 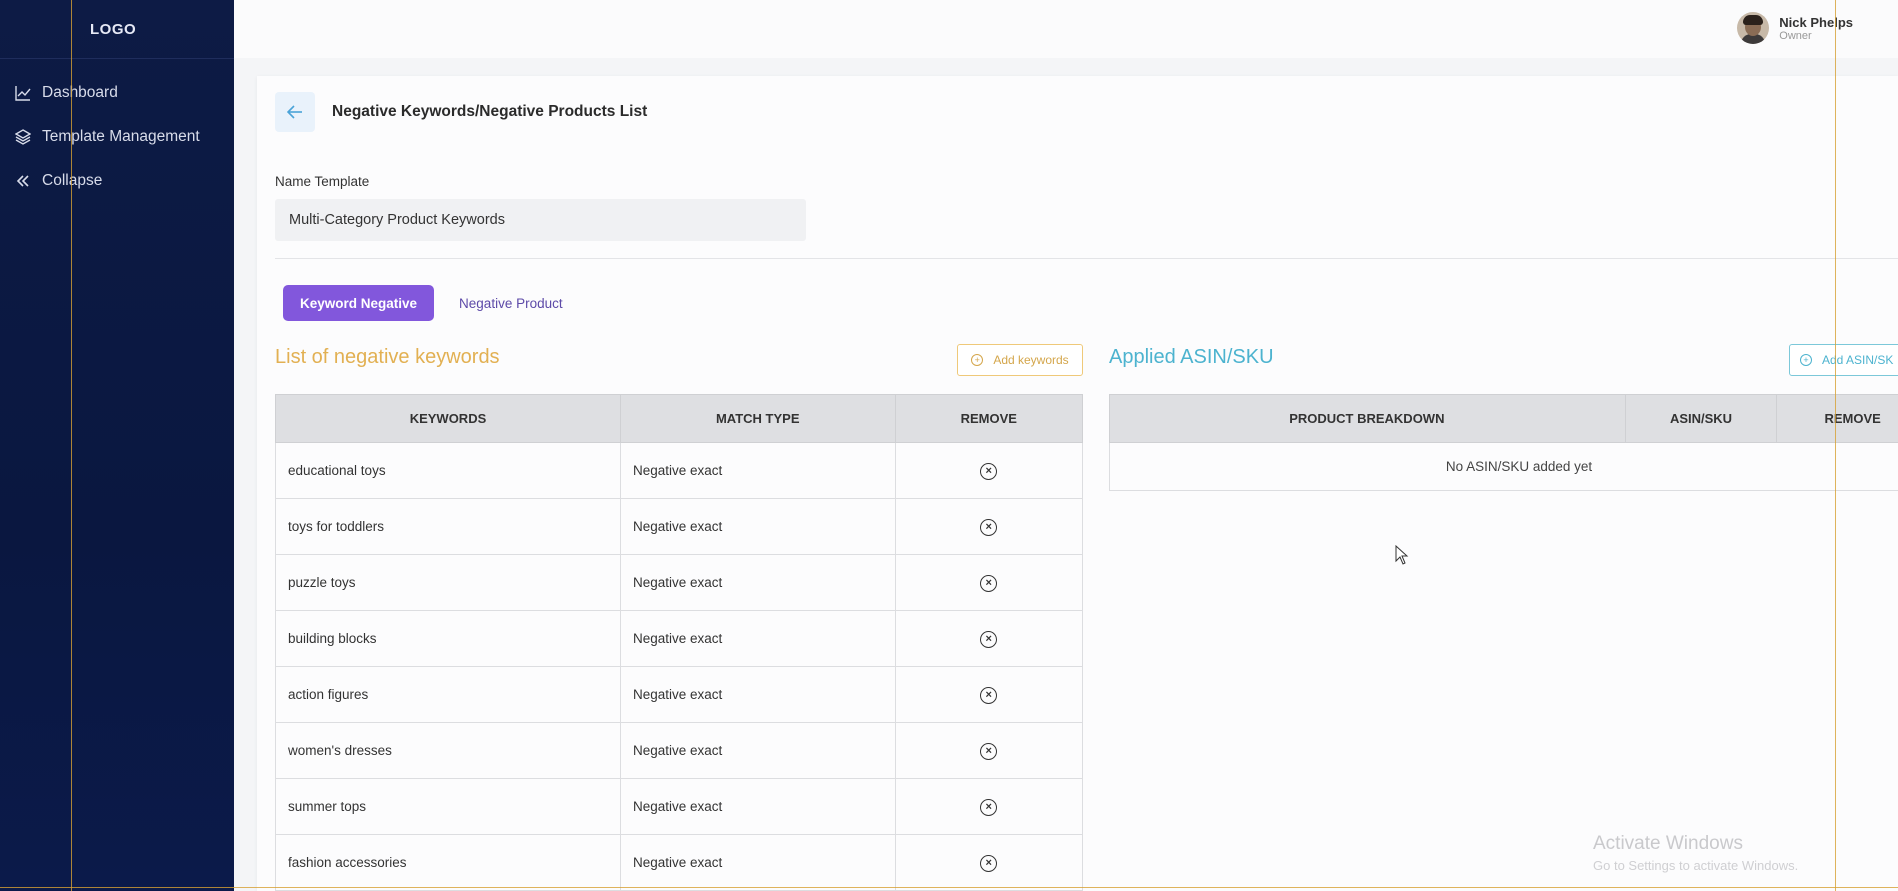 I want to click on chart-line-icon, so click(x=23, y=93).